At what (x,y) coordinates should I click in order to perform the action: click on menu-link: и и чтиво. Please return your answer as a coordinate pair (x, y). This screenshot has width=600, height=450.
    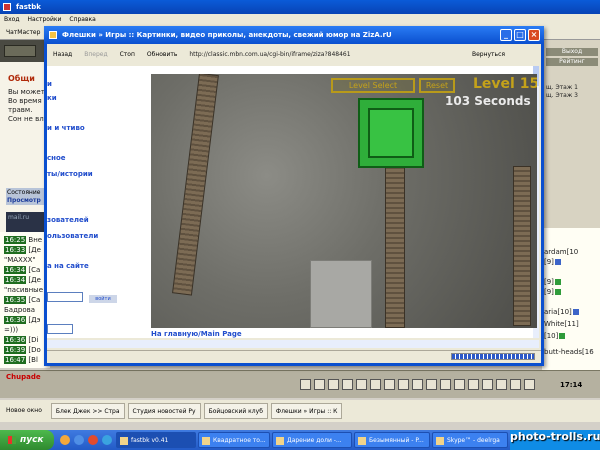
    Looking at the image, I should click on (66, 128).